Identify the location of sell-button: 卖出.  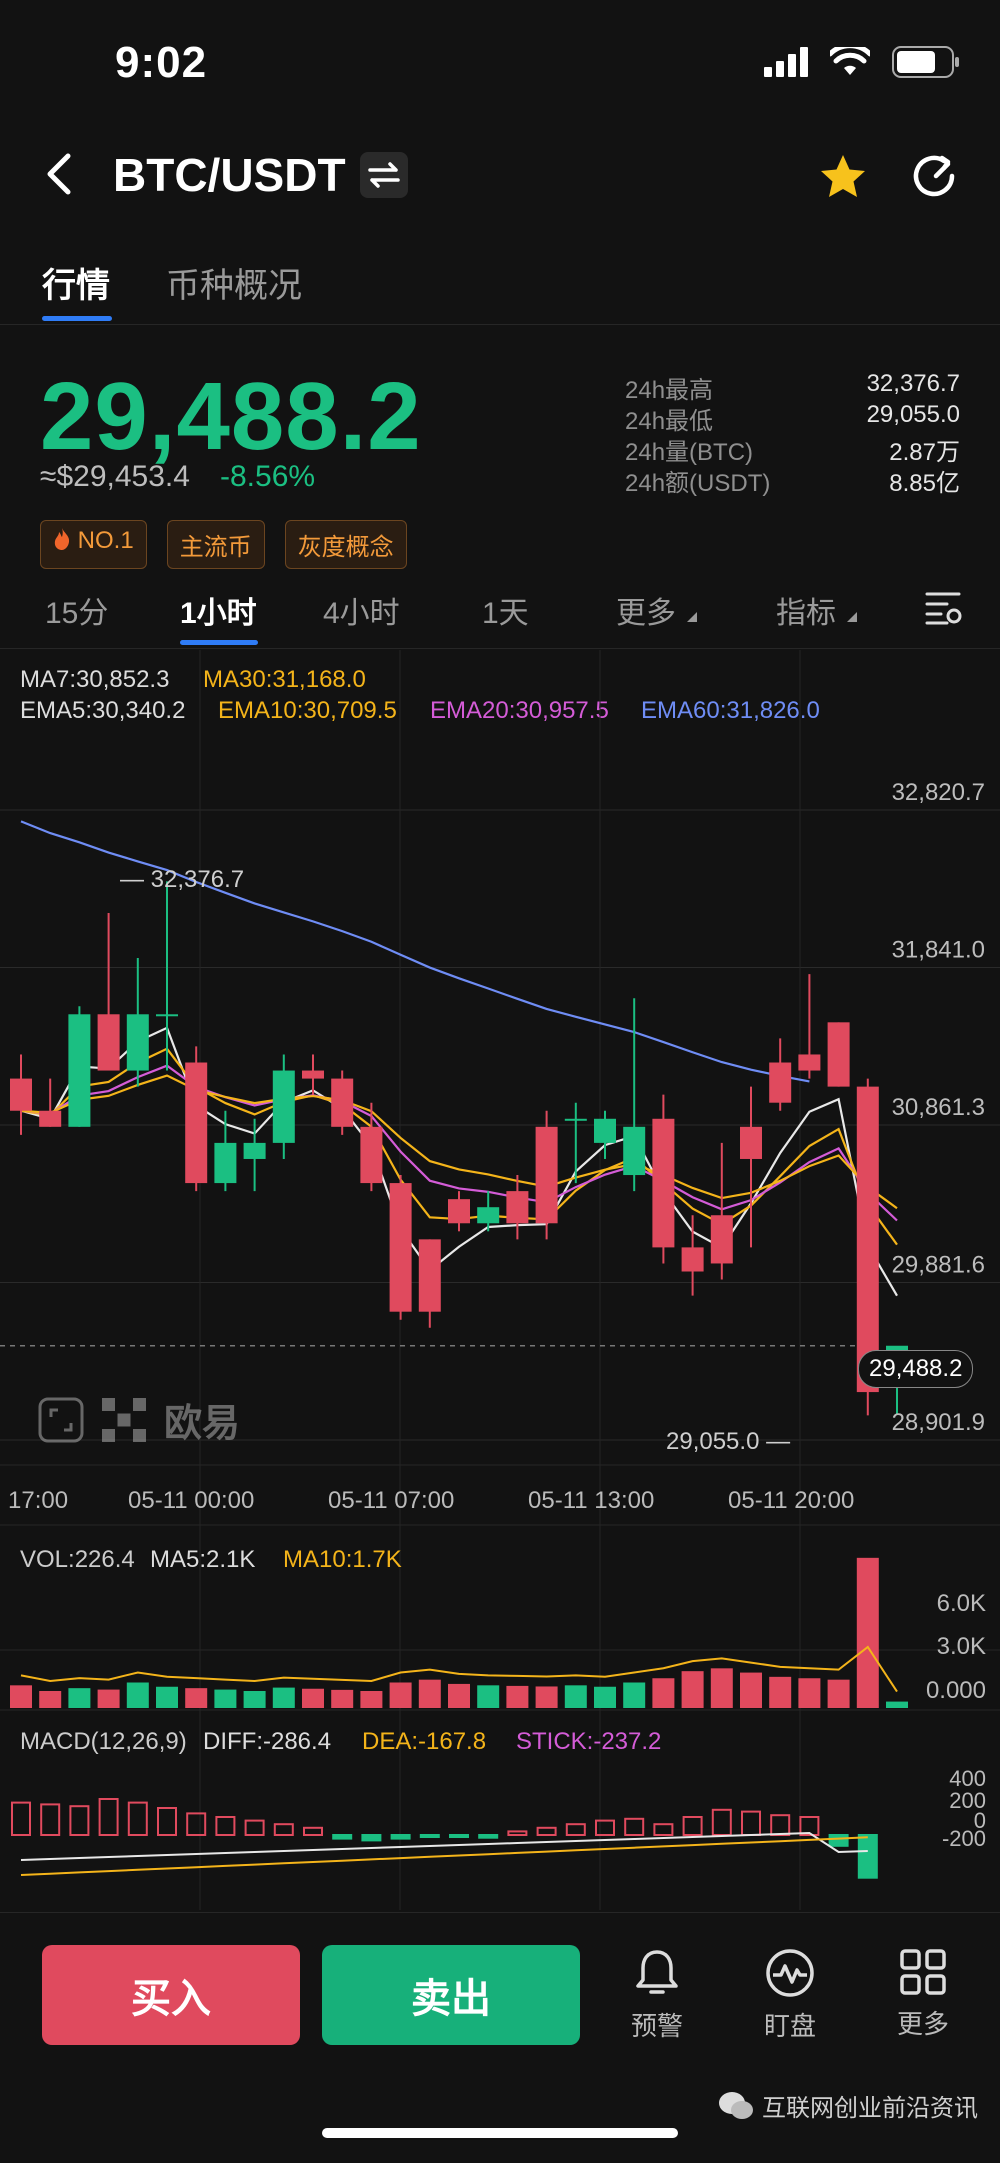
(451, 1995).